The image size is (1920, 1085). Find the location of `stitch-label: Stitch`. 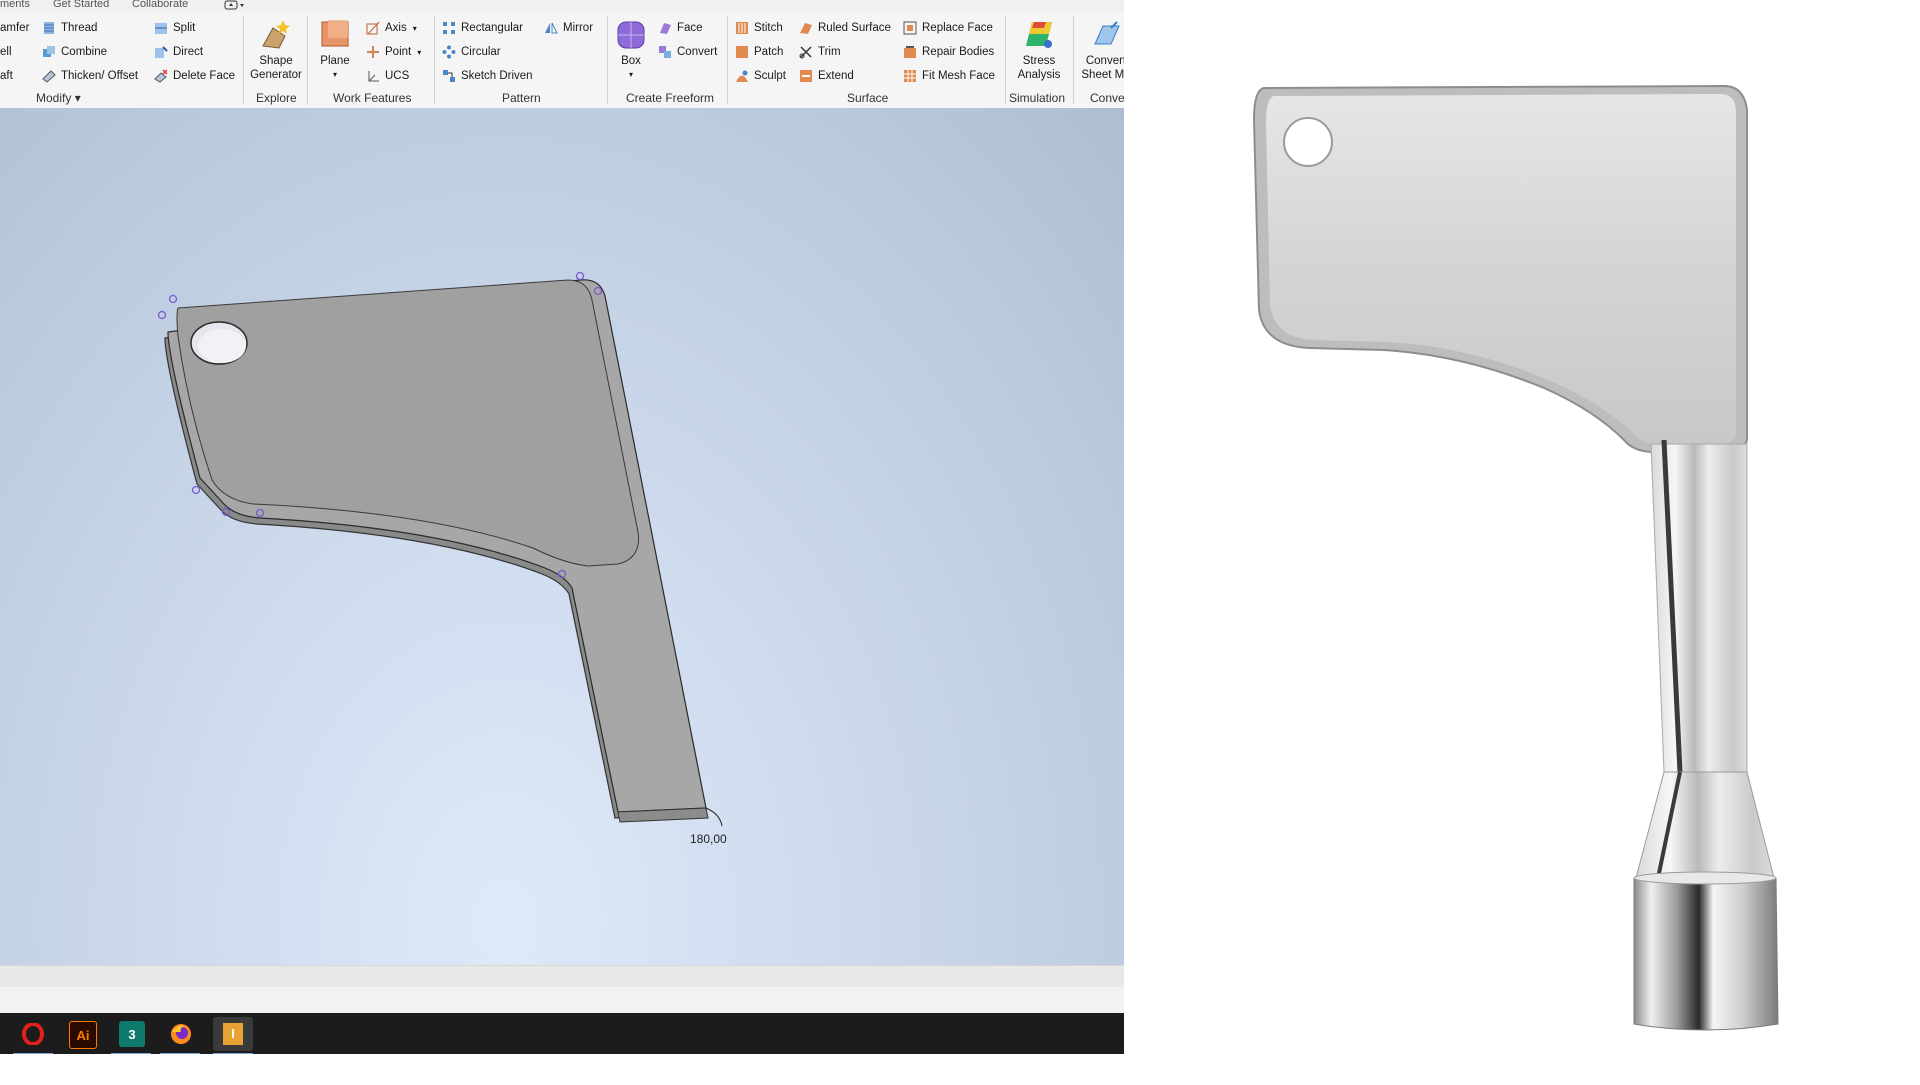

stitch-label: Stitch is located at coordinates (768, 28).